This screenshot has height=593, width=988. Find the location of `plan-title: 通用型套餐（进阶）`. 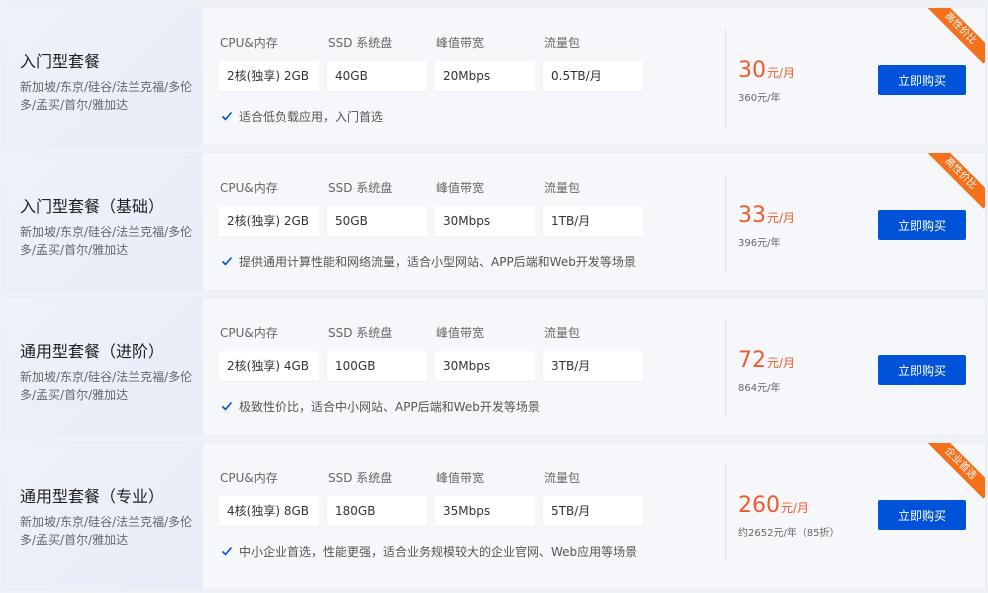

plan-title: 通用型套餐（进阶） is located at coordinates (92, 351).